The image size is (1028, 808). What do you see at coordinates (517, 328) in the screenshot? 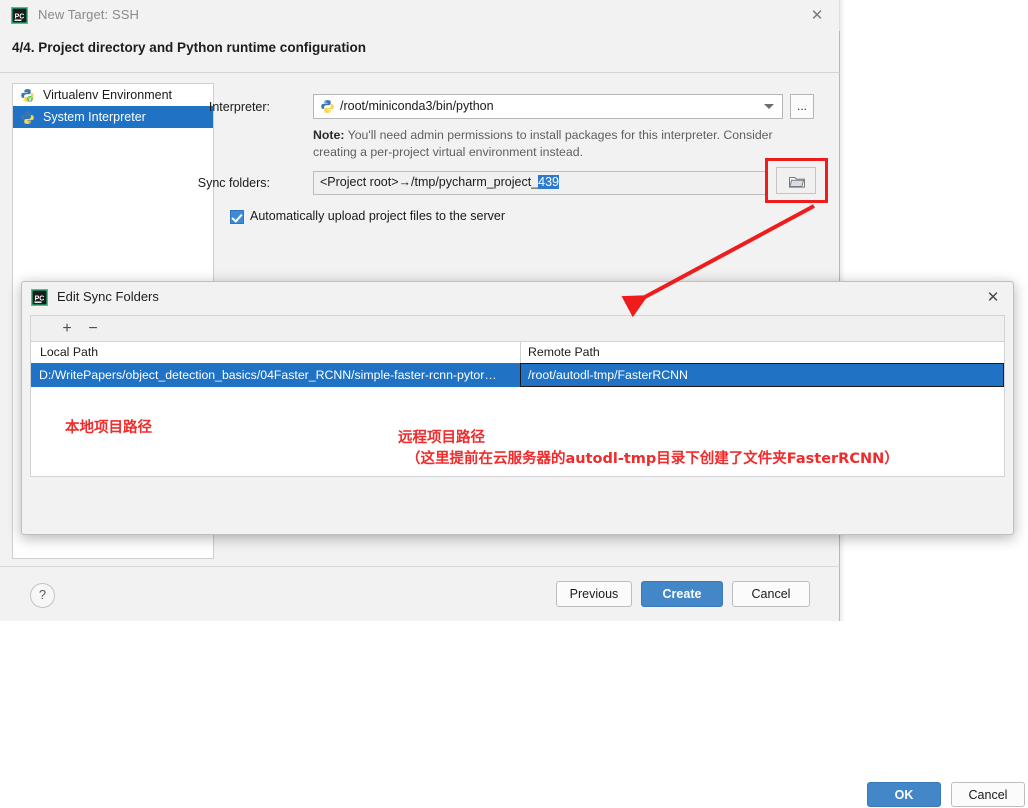
I see `sync-dialog-toolbar: + −` at bounding box center [517, 328].